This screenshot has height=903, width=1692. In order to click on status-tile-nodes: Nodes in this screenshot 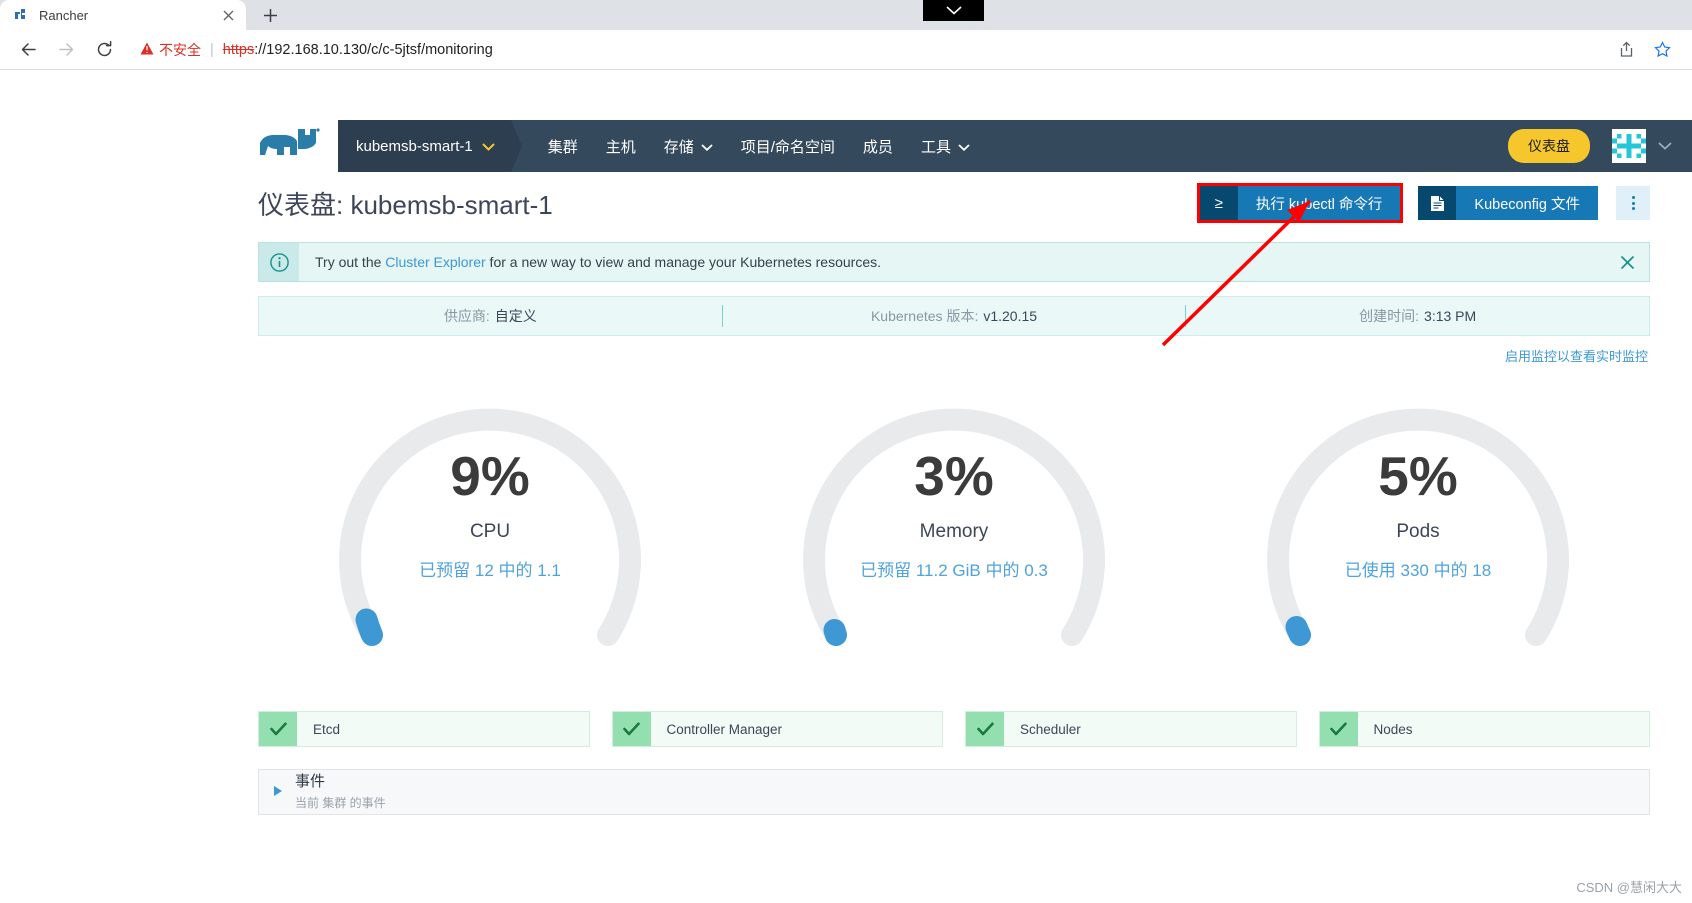, I will do `click(1484, 729)`.